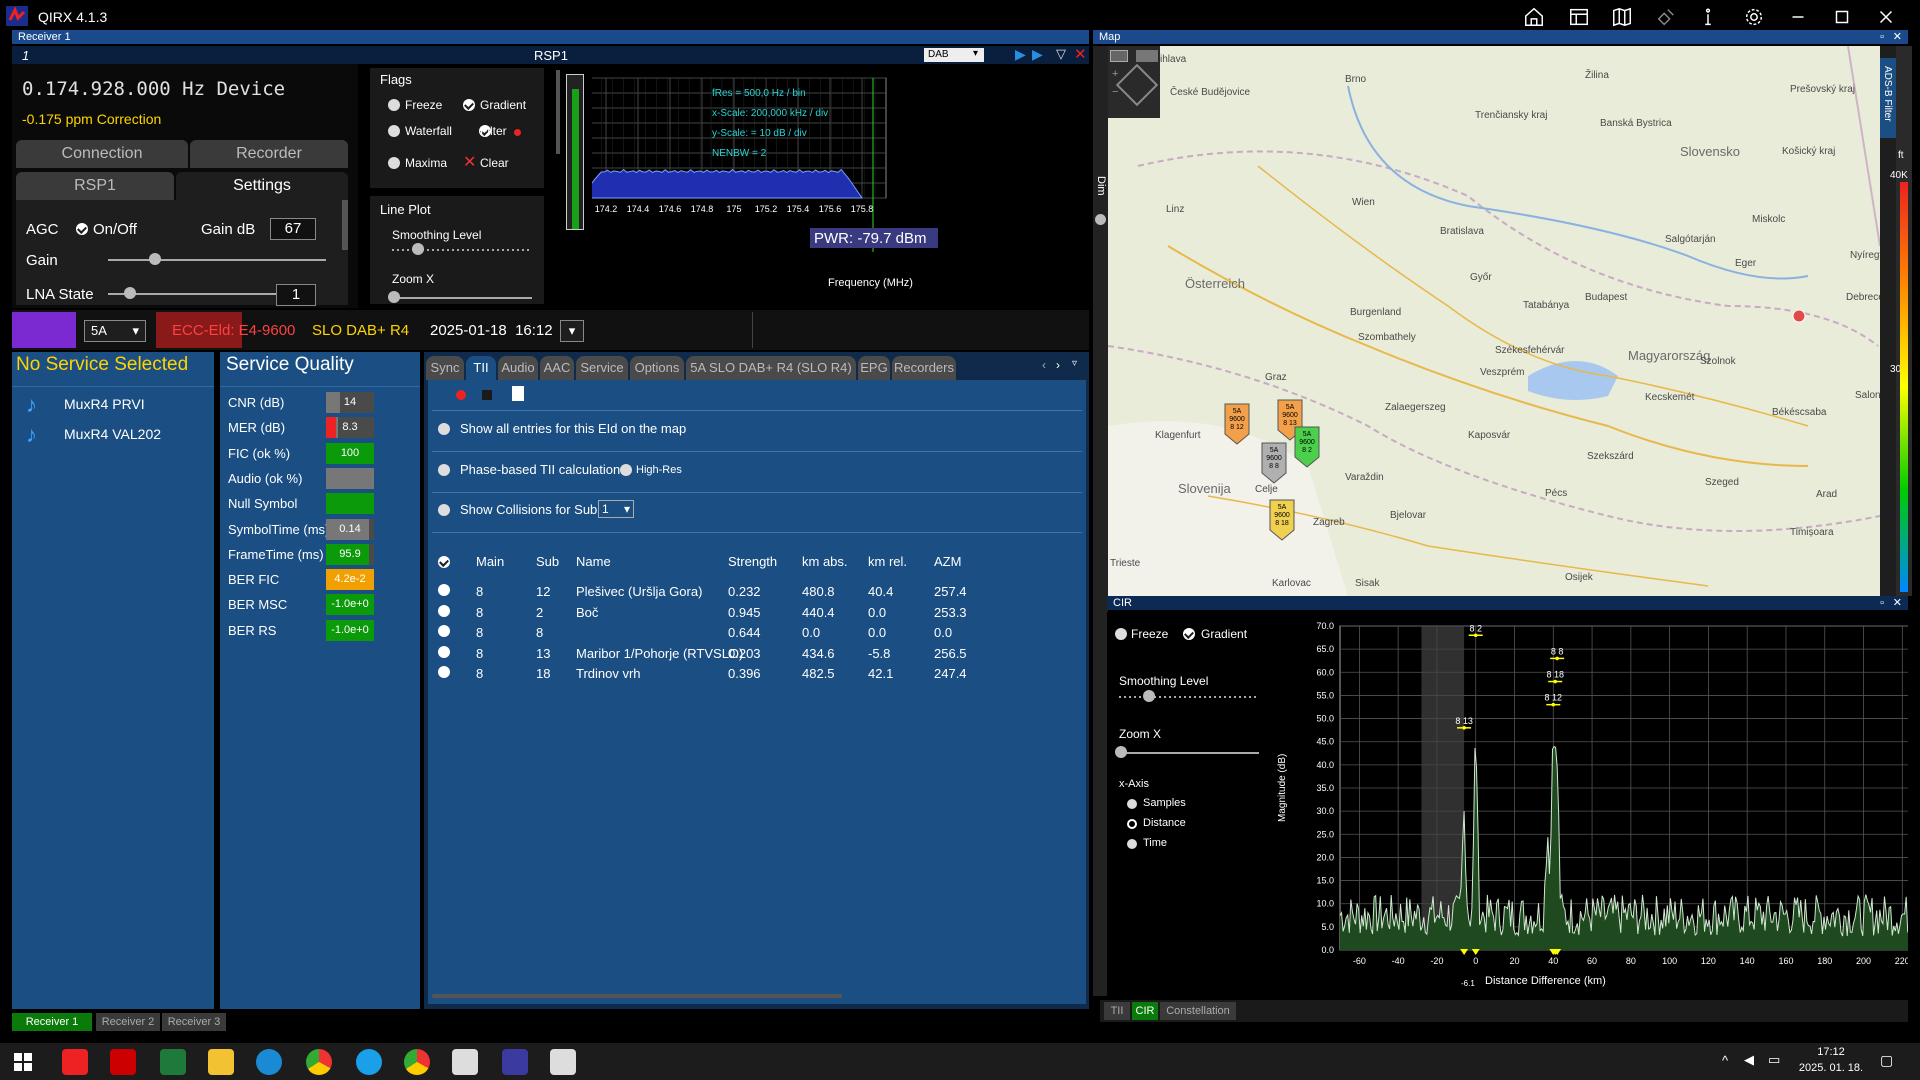 This screenshot has width=1920, height=1080. What do you see at coordinates (637, 996) in the screenshot?
I see `horizontal-scrollbar` at bounding box center [637, 996].